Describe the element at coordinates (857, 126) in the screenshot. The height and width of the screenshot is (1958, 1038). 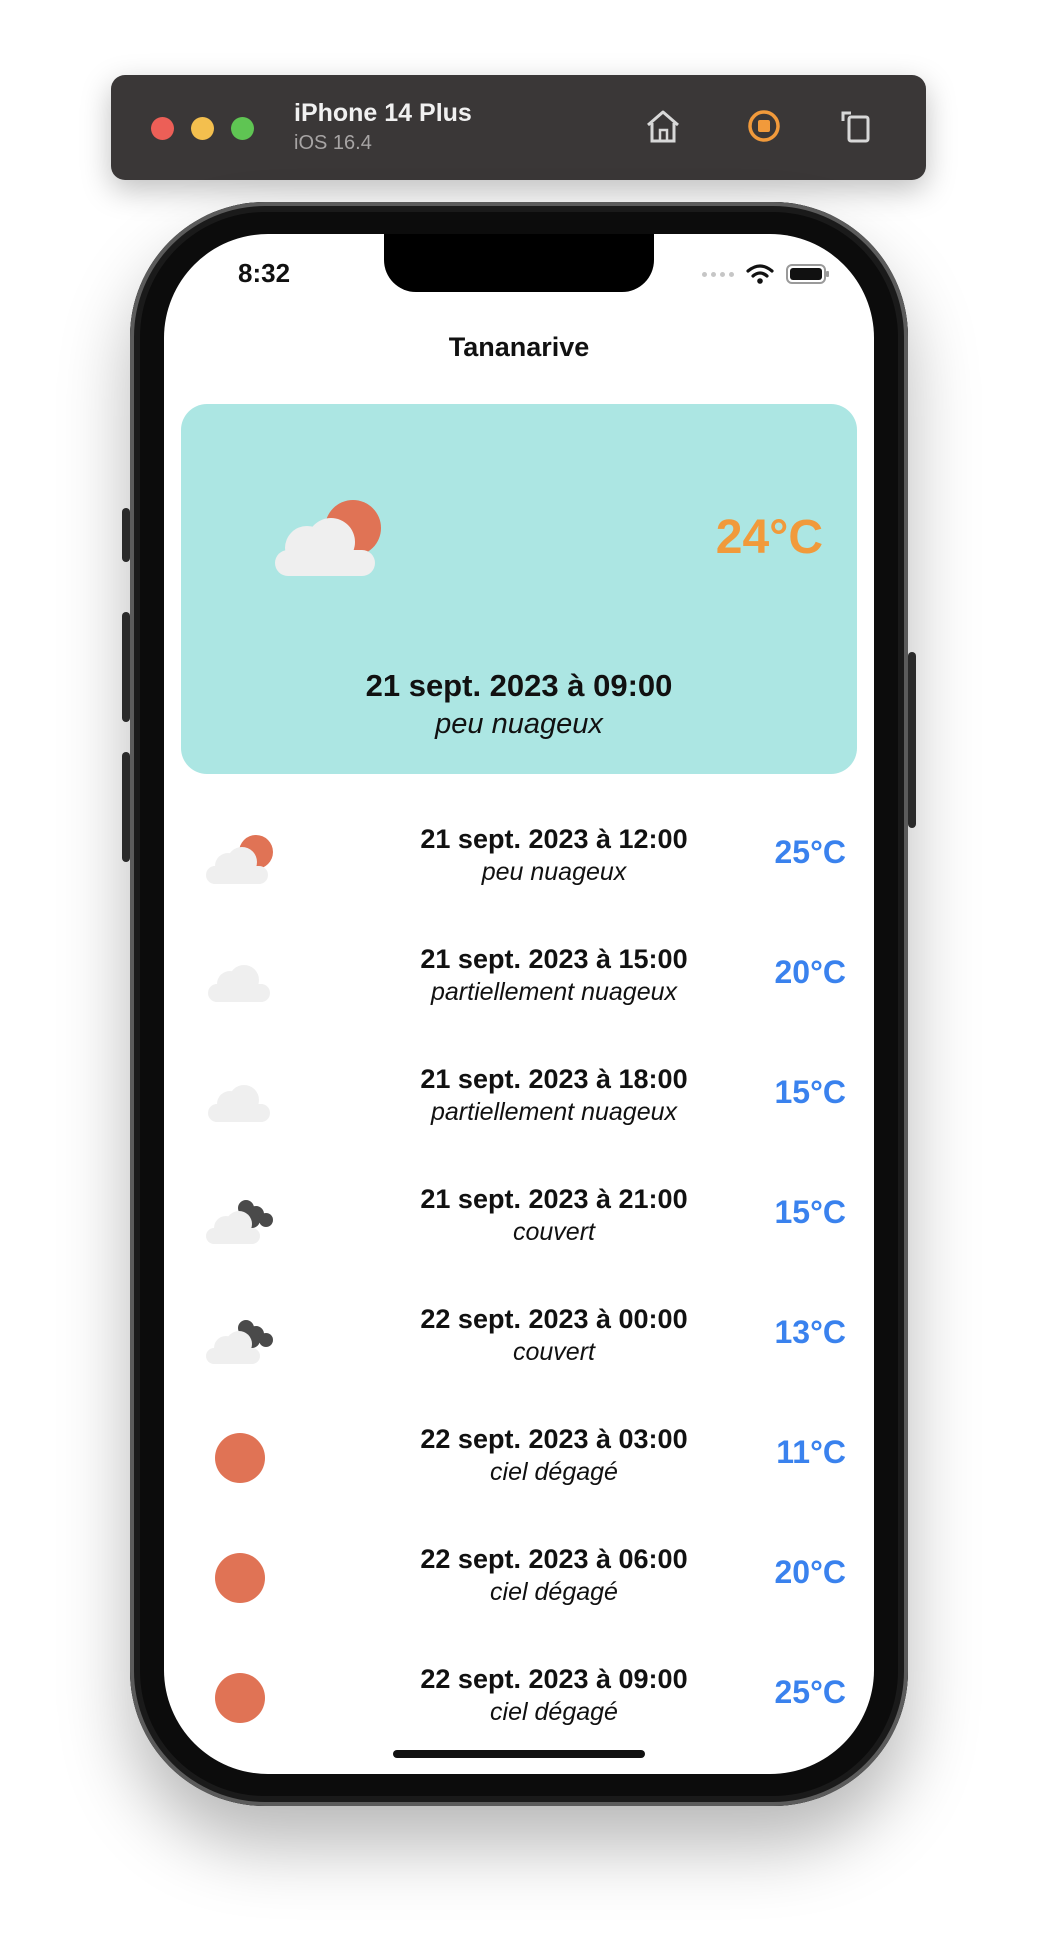
I see `rotate-icon` at that location.